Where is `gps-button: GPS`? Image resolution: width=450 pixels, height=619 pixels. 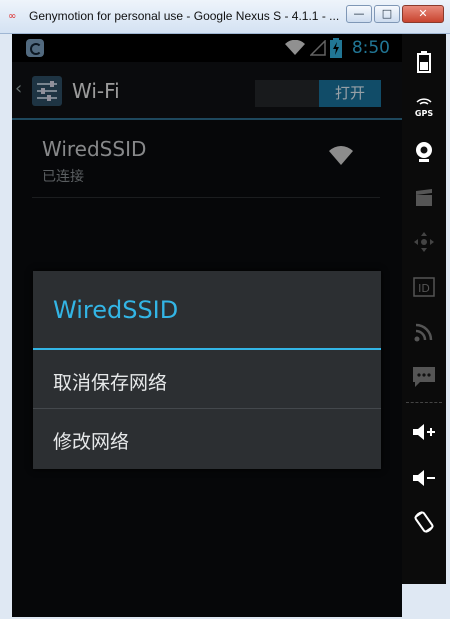 gps-button: GPS is located at coordinates (424, 106).